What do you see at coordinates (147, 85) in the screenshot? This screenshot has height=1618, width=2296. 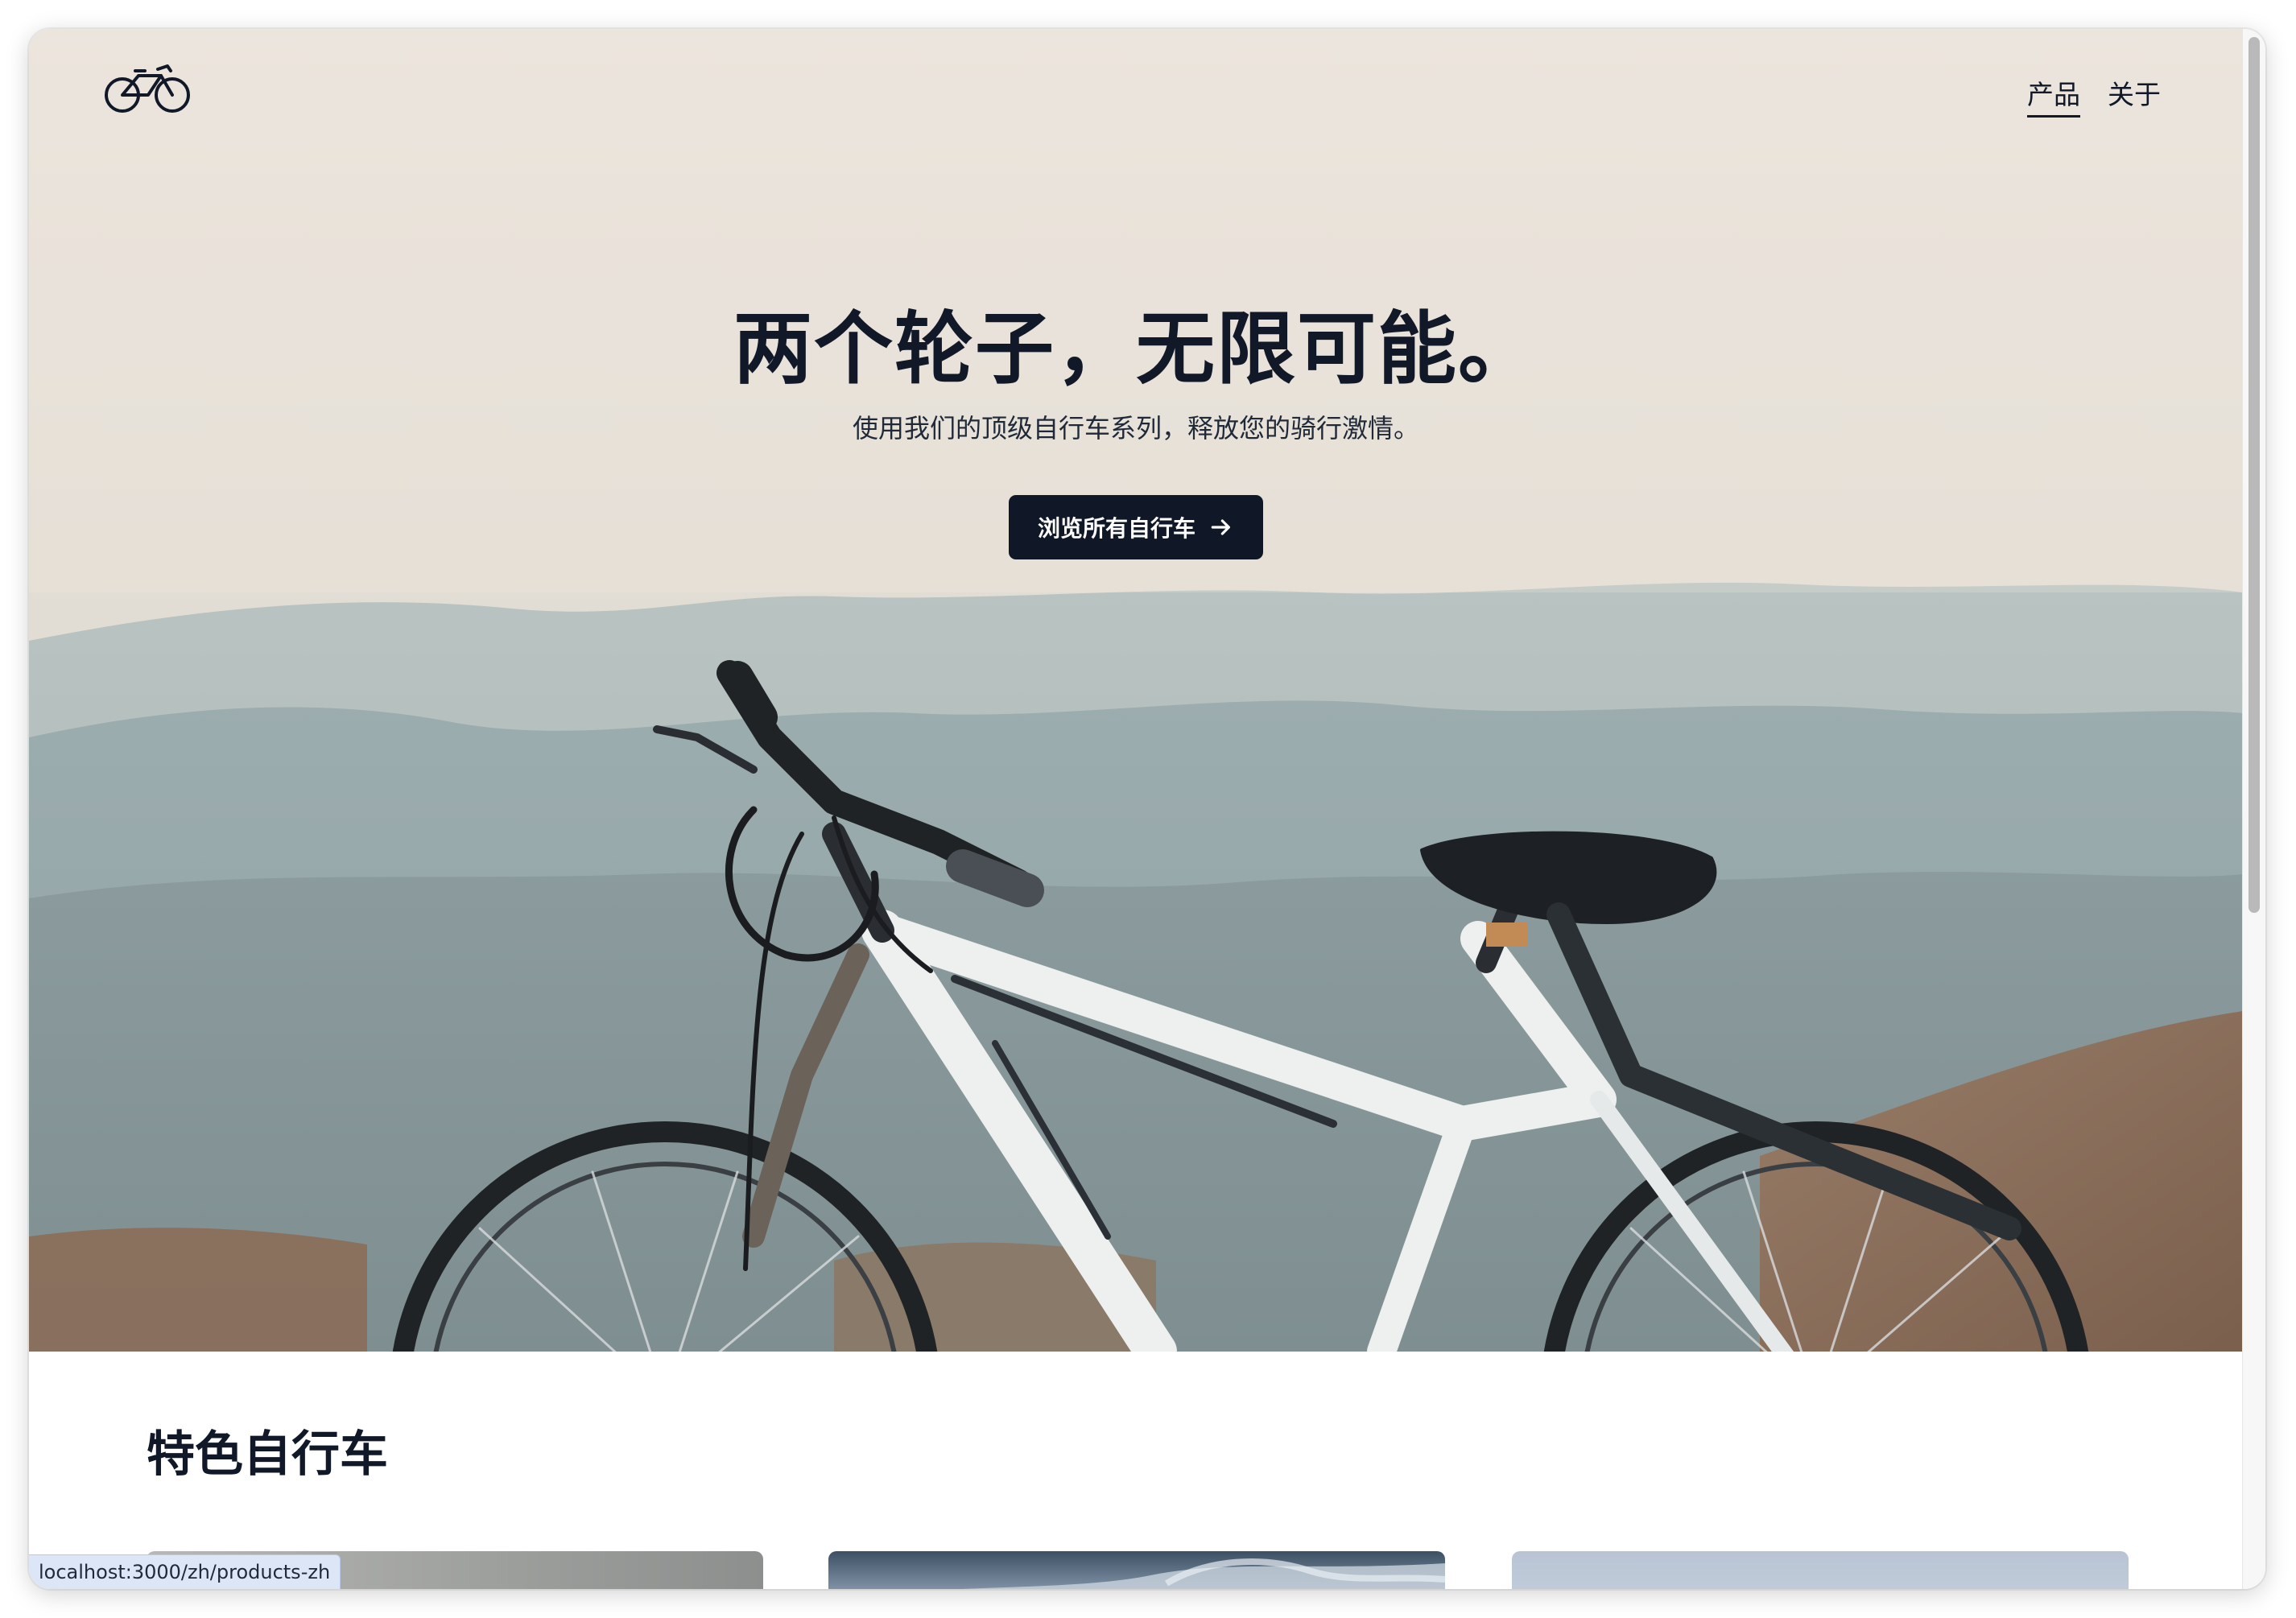 I see `bicycle-icon` at bounding box center [147, 85].